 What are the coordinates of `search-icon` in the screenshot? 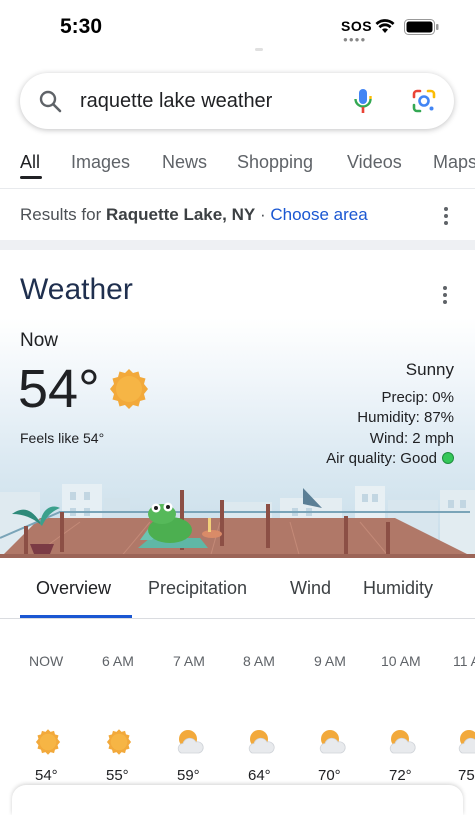 It's located at (50, 101).